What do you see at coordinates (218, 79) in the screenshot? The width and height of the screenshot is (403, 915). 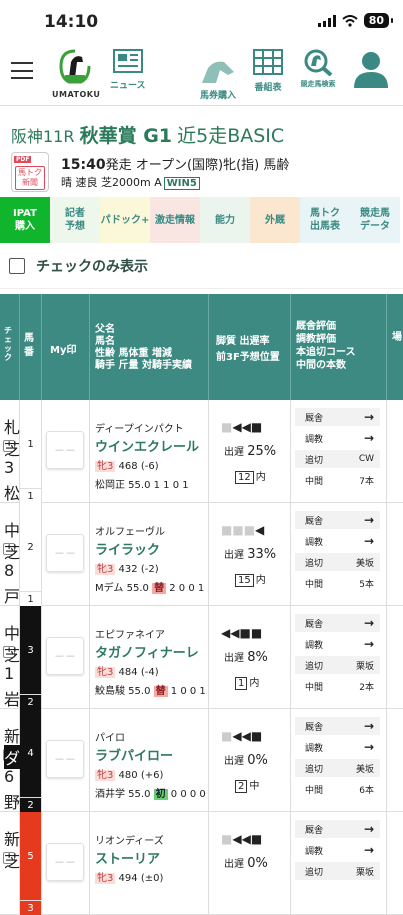 I see `bet-button: 馬券購入` at bounding box center [218, 79].